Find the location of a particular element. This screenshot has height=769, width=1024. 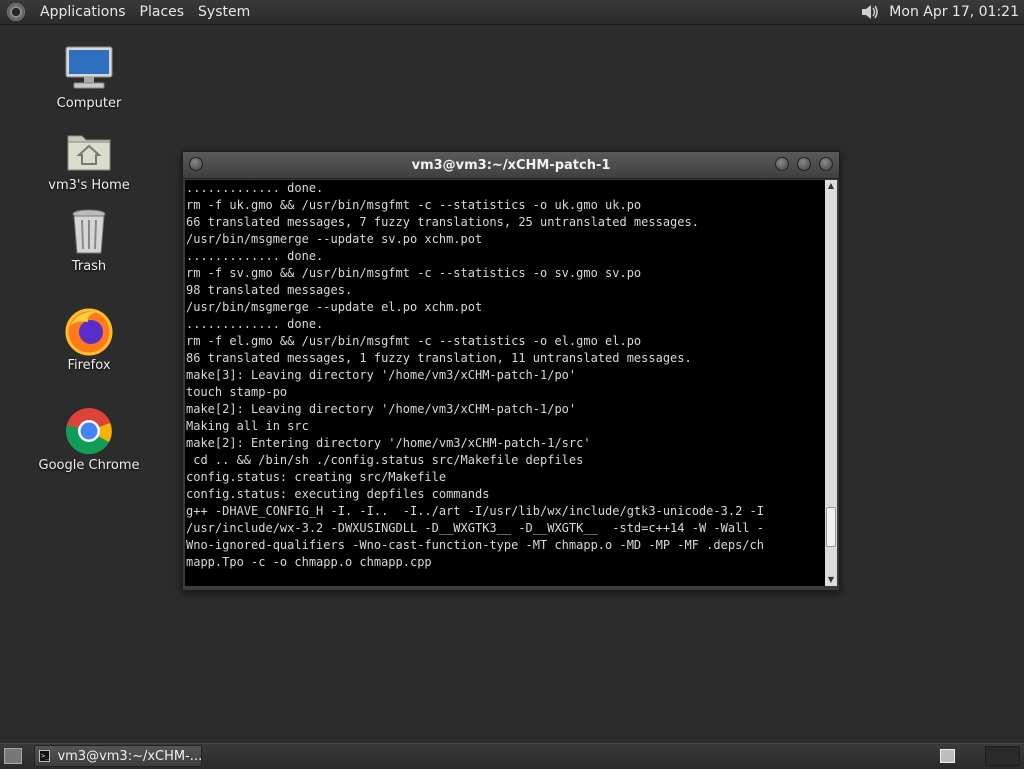

scroll-down-arrow-icon: ▼ is located at coordinates (831, 580).